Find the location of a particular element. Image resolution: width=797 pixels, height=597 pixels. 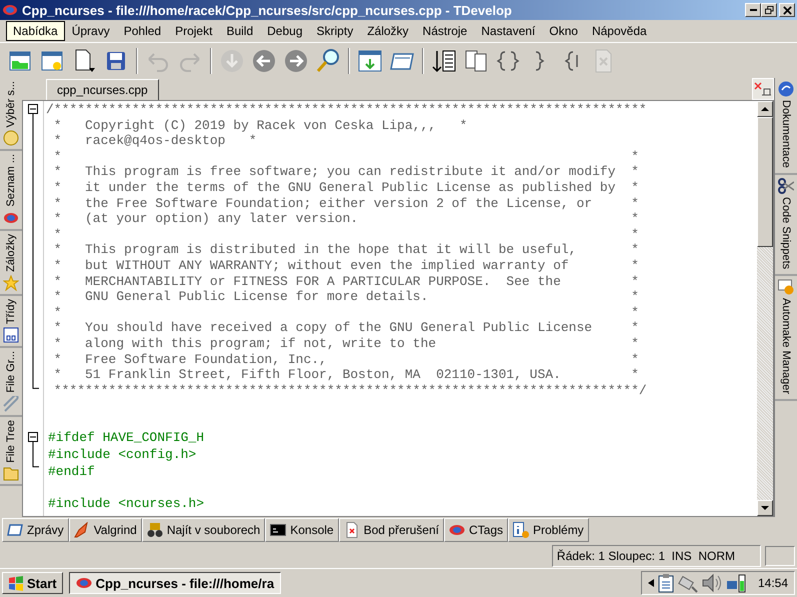

windows-flag-icon is located at coordinates (16, 583).